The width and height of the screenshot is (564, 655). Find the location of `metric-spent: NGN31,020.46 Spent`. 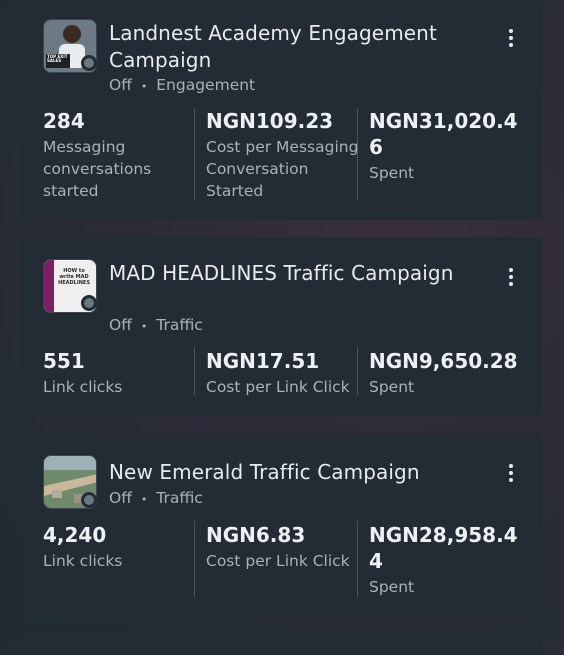

metric-spent: NGN31,020.46 Spent is located at coordinates (444, 146).